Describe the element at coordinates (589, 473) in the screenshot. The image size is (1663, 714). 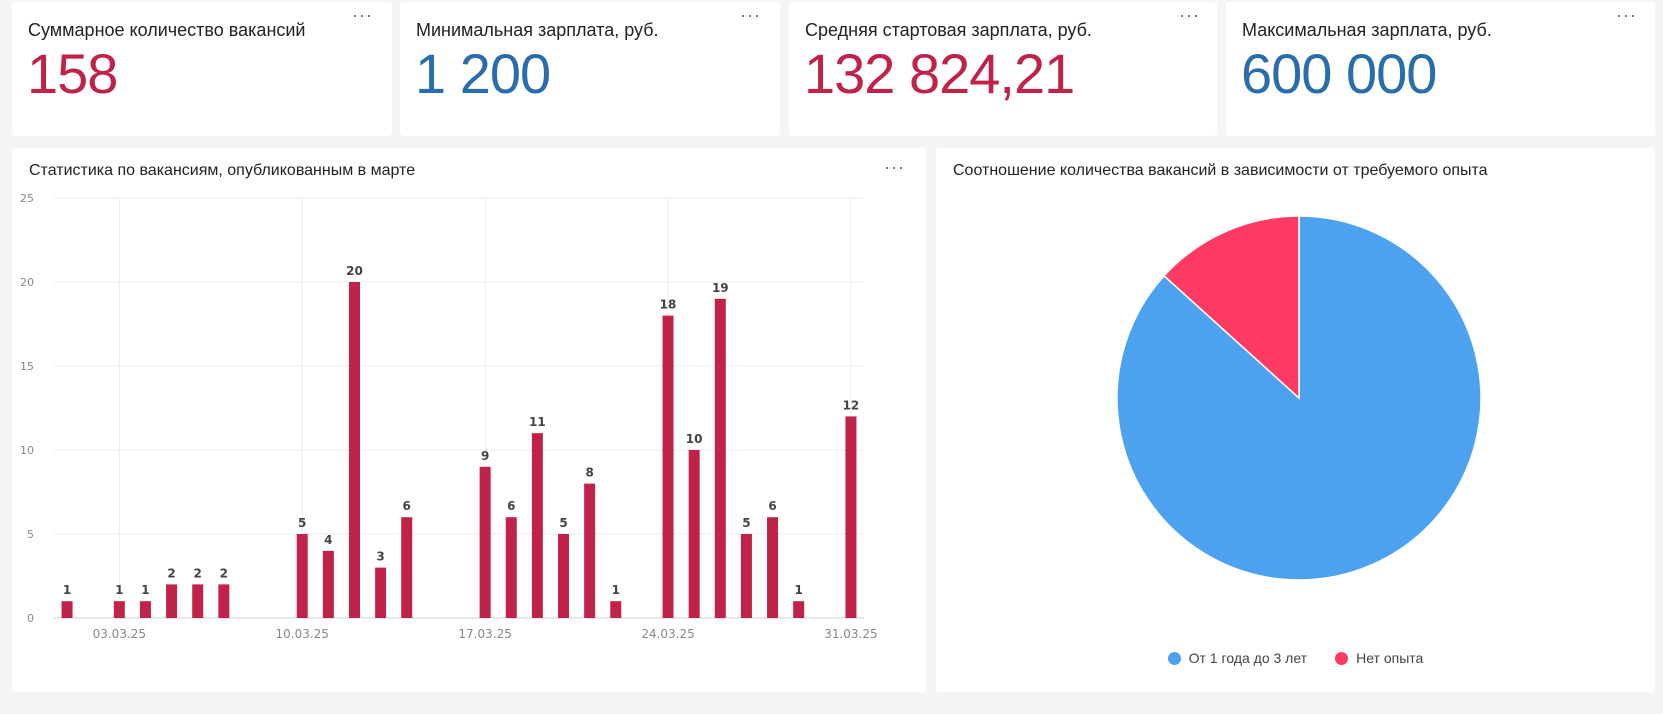
I see `data-label: 8` at that location.